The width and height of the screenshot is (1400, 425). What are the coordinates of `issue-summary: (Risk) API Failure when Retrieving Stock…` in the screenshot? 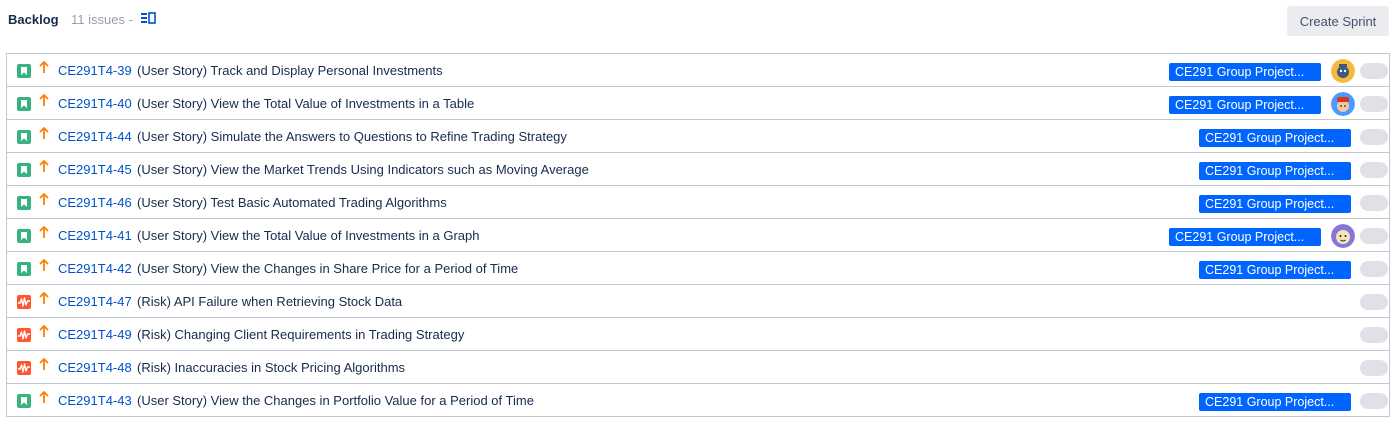 It's located at (270, 301).